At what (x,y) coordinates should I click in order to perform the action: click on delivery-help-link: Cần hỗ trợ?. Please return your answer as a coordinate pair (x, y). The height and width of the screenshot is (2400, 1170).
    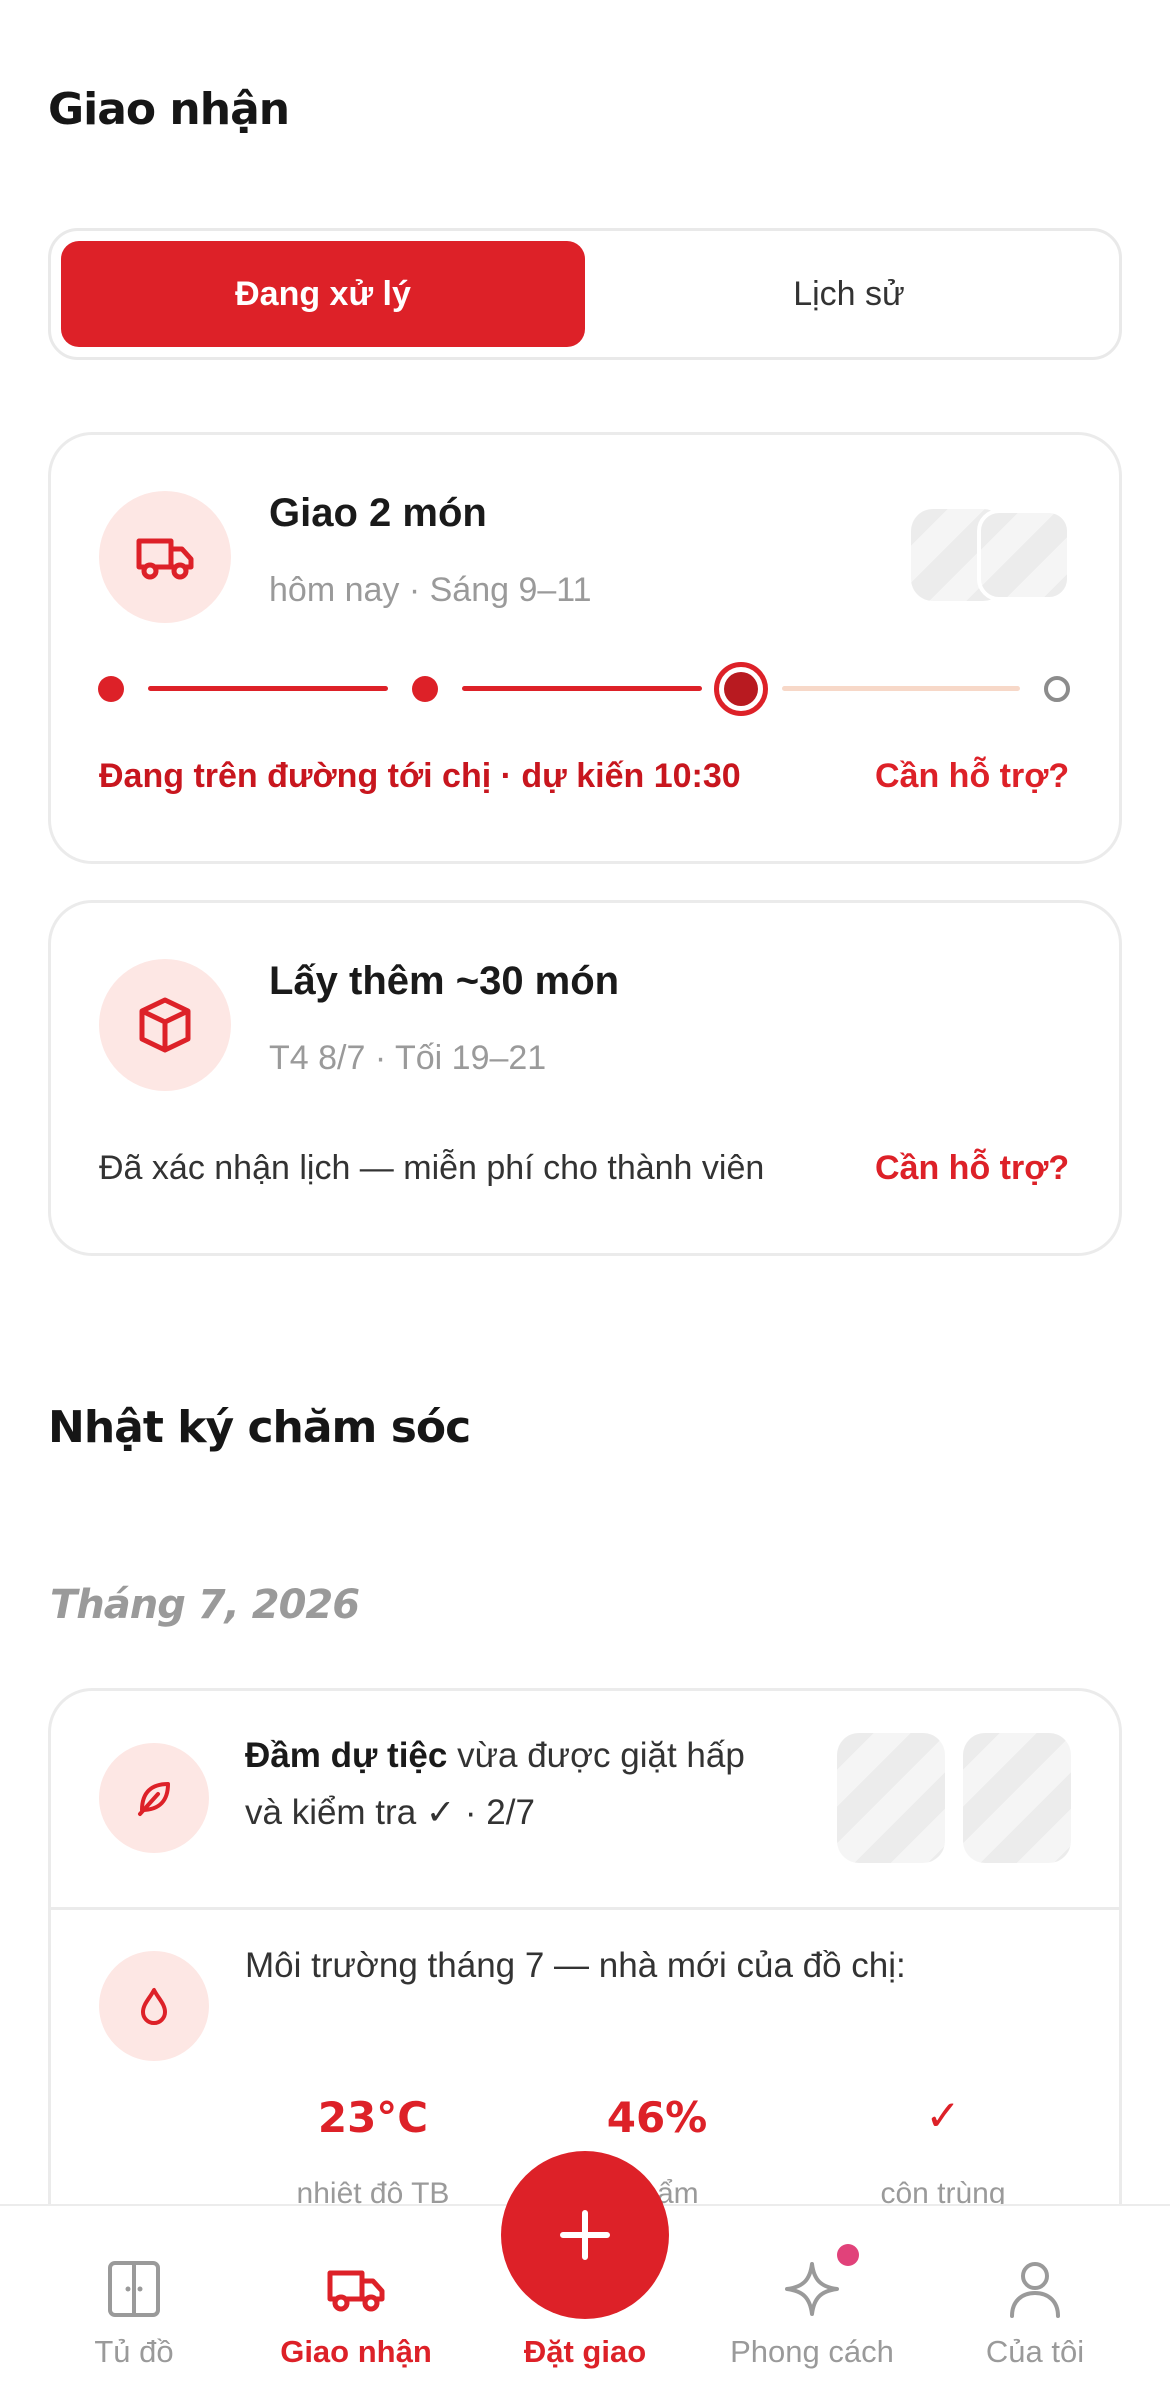
    Looking at the image, I should click on (972, 776).